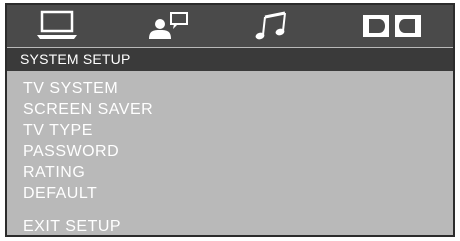  I want to click on user-speech-icon, so click(168, 25).